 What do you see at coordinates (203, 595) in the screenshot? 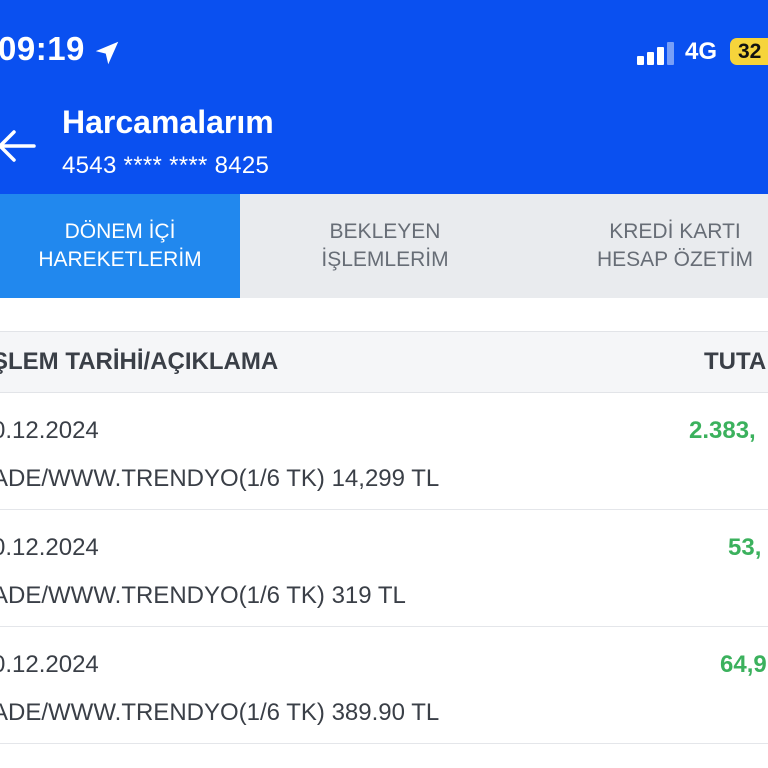
I see `transaction-description: ADE/WWW.TRENDYO(1/6 TK) 319 TL` at bounding box center [203, 595].